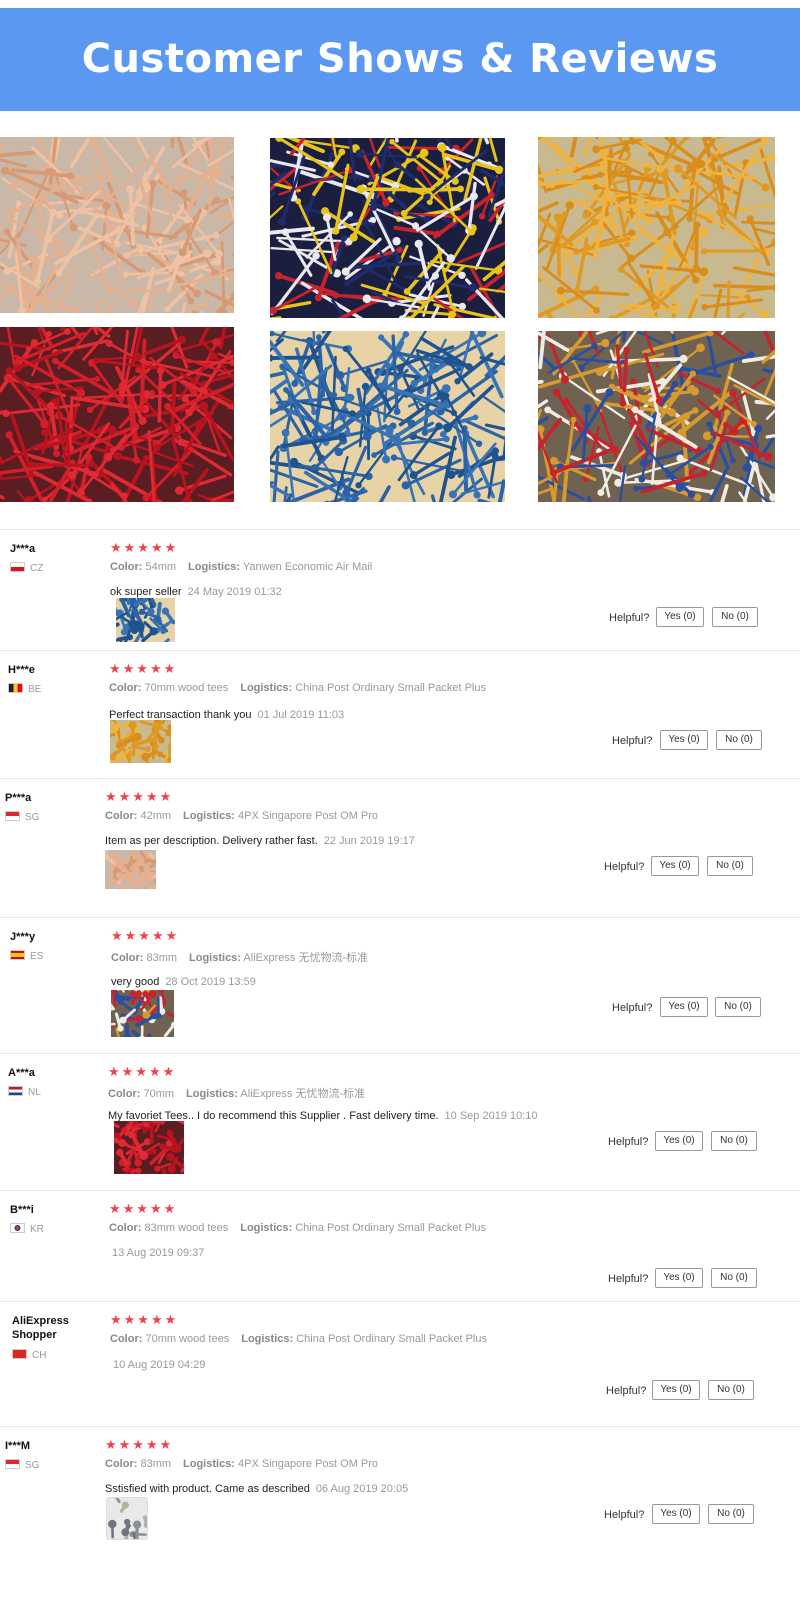  Describe the element at coordinates (26, 956) in the screenshot. I see `reviewer-country: ES` at that location.